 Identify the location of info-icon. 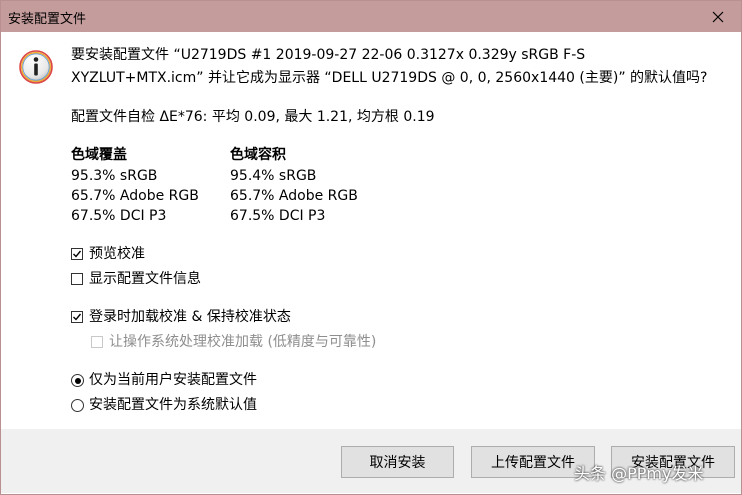
(36, 67).